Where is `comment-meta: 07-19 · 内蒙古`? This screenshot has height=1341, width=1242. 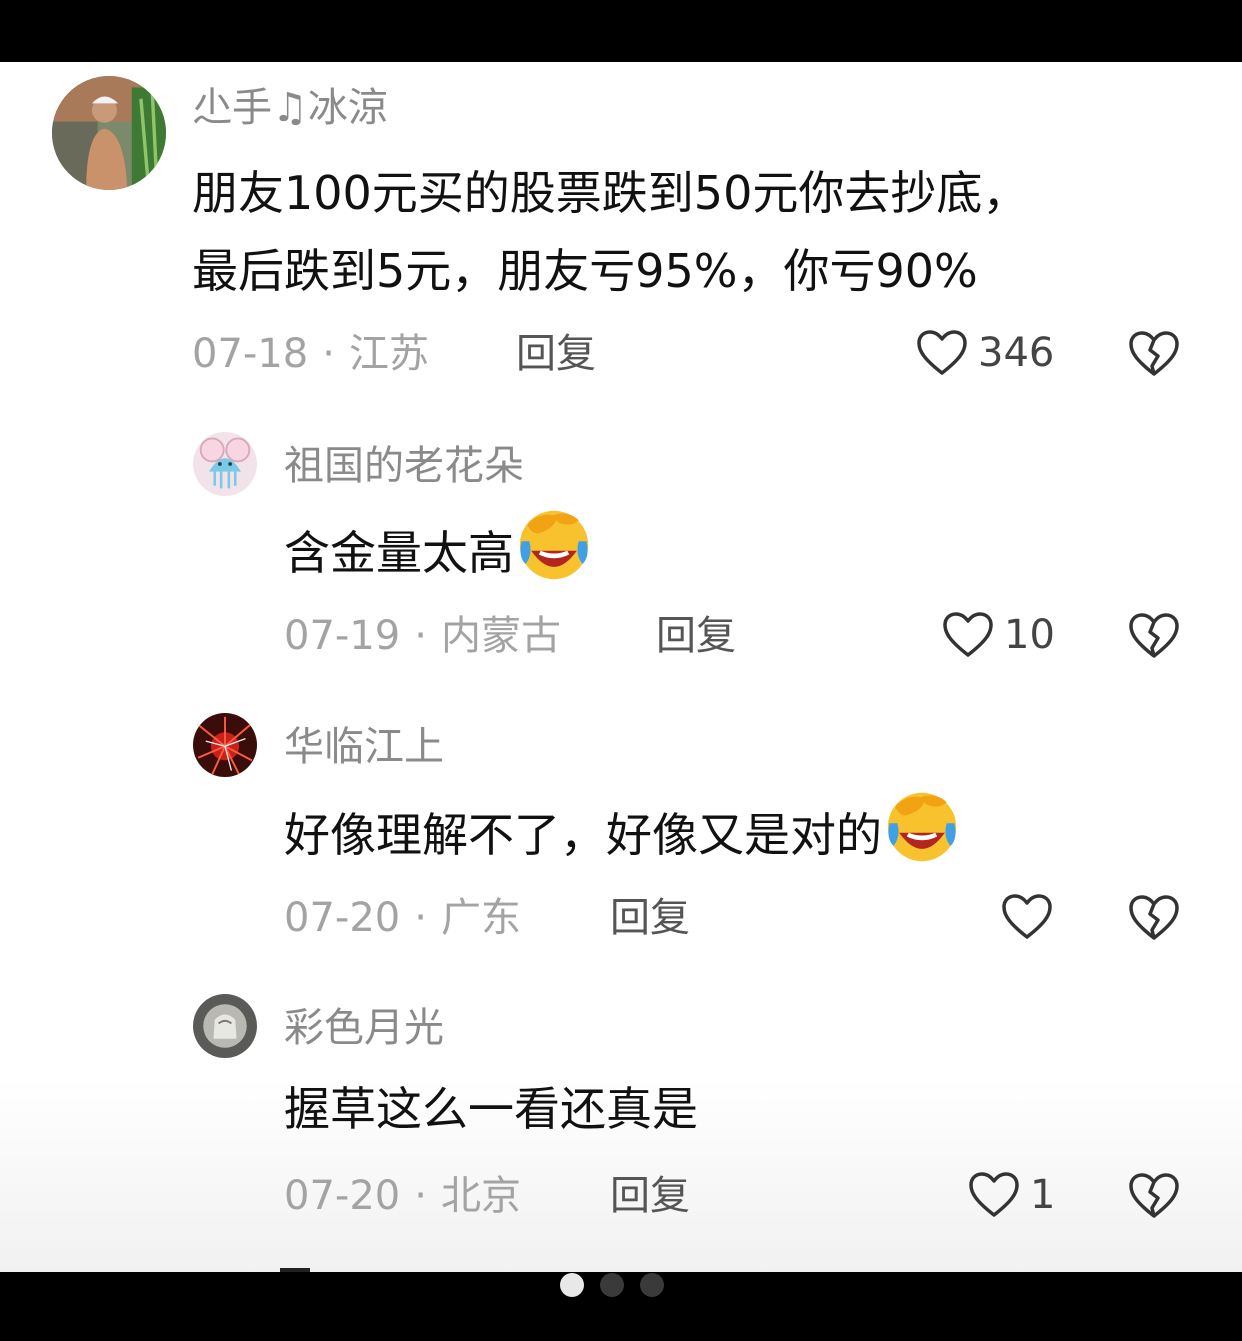 comment-meta: 07-19 · 内蒙古 is located at coordinates (422, 636).